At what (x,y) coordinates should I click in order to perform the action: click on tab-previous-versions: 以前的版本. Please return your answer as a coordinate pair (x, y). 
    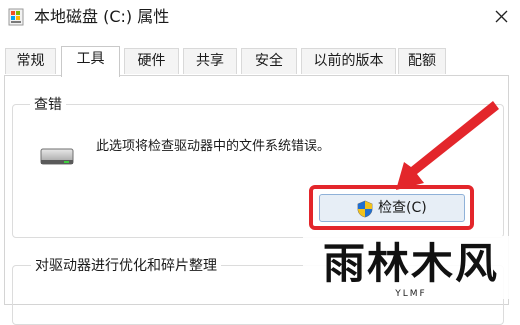
    Looking at the image, I should click on (348, 61).